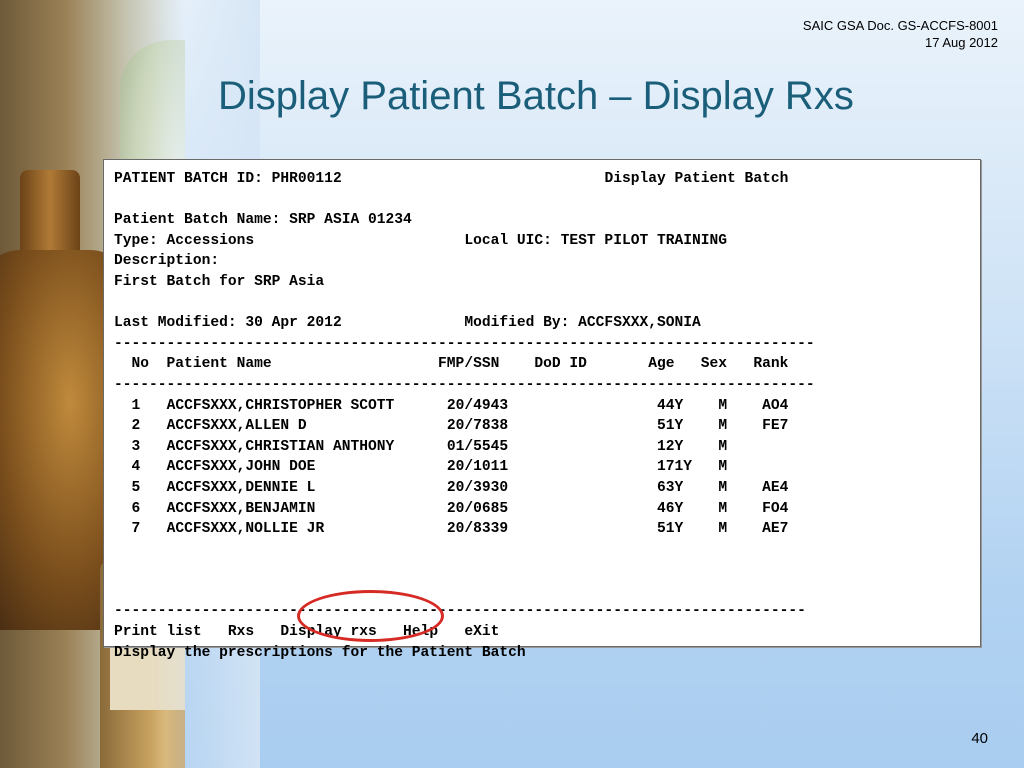 The width and height of the screenshot is (1024, 768). I want to click on description-label: Description:, so click(167, 261).